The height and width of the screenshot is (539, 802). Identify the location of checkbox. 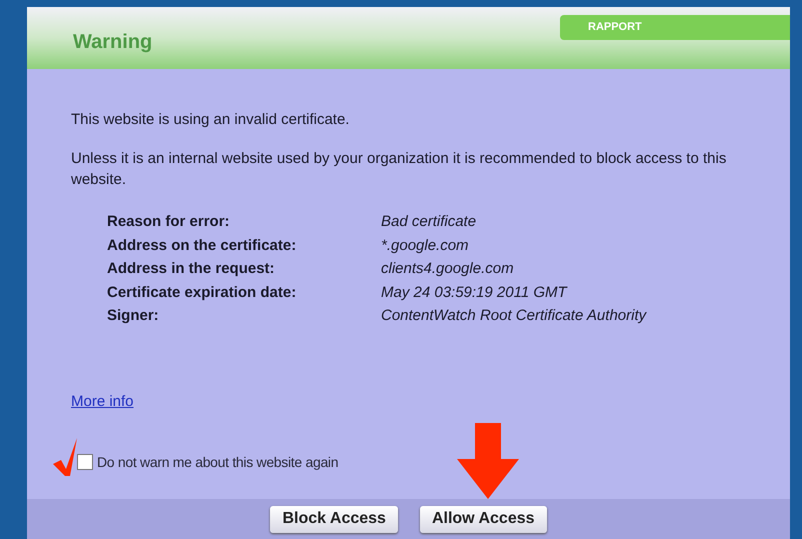
(85, 462).